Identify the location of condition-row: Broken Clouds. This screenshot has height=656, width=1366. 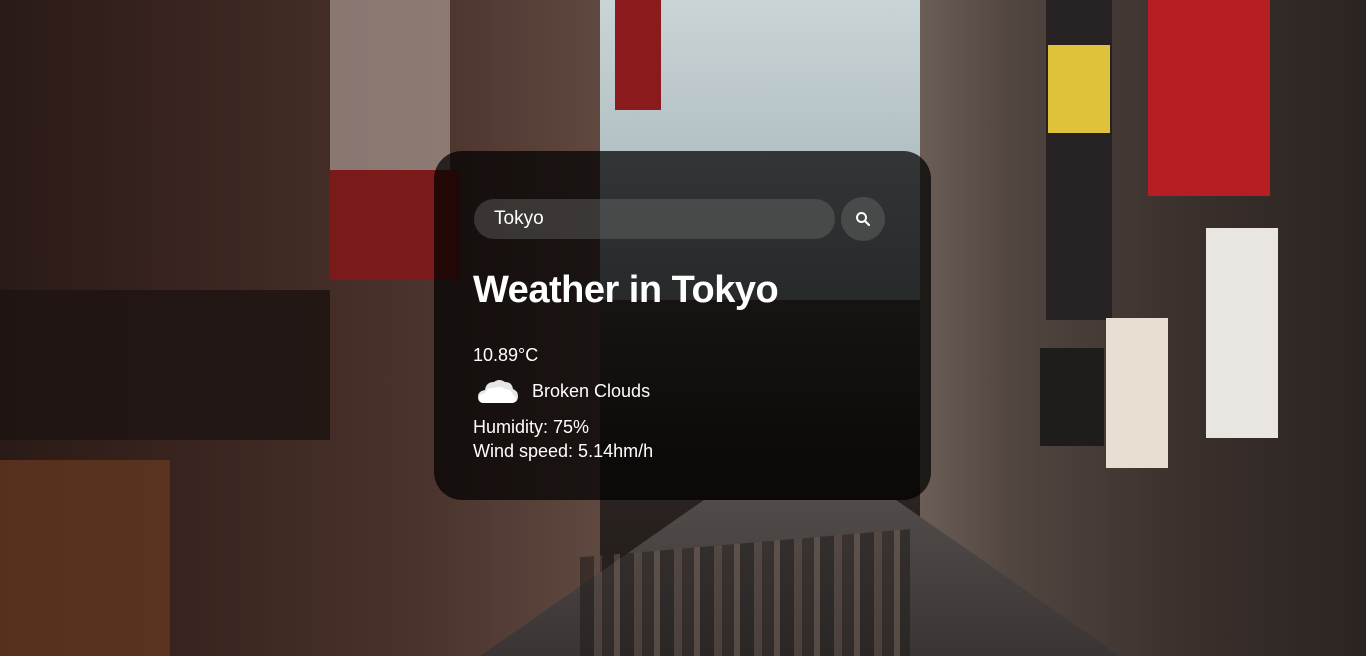
(564, 391).